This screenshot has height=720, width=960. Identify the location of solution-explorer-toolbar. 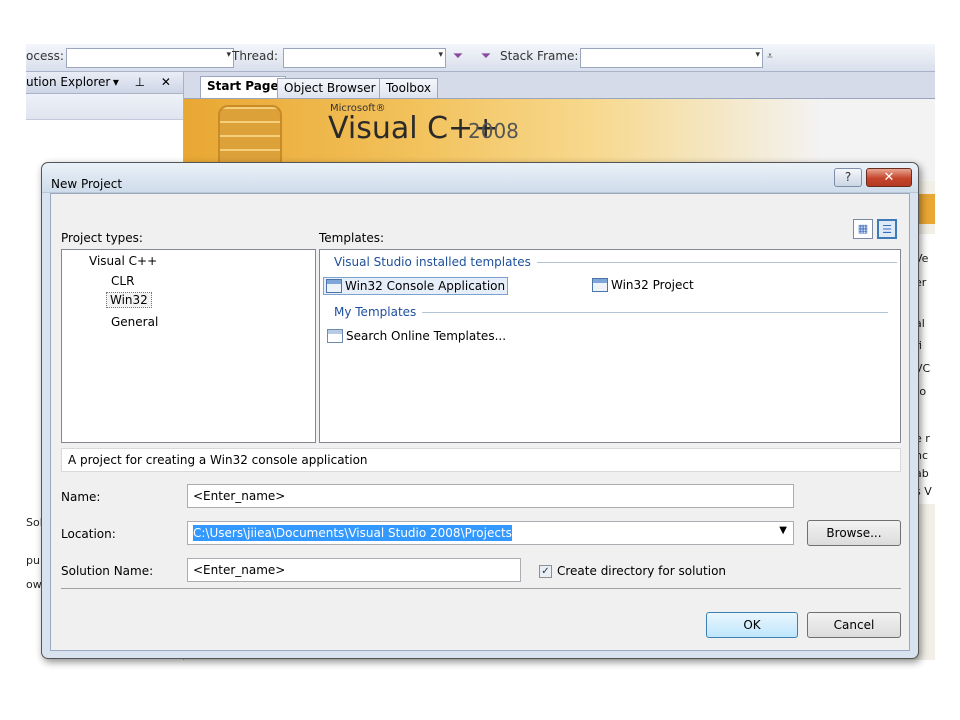
(104, 107).